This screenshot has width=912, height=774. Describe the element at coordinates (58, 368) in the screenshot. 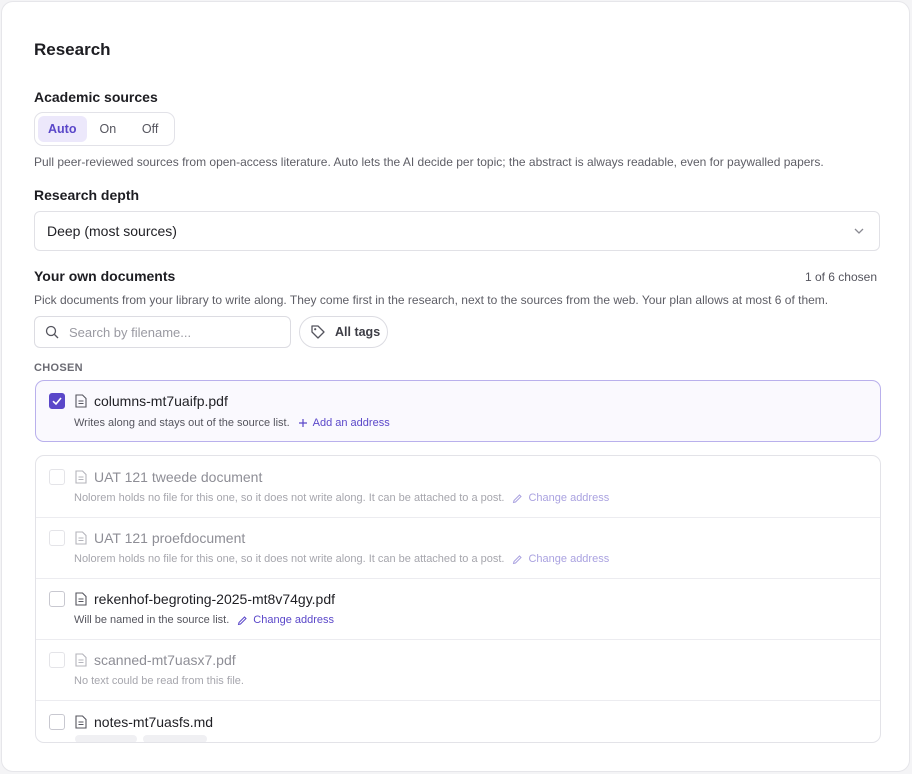

I see `chosen-heading: CHOSEN` at that location.